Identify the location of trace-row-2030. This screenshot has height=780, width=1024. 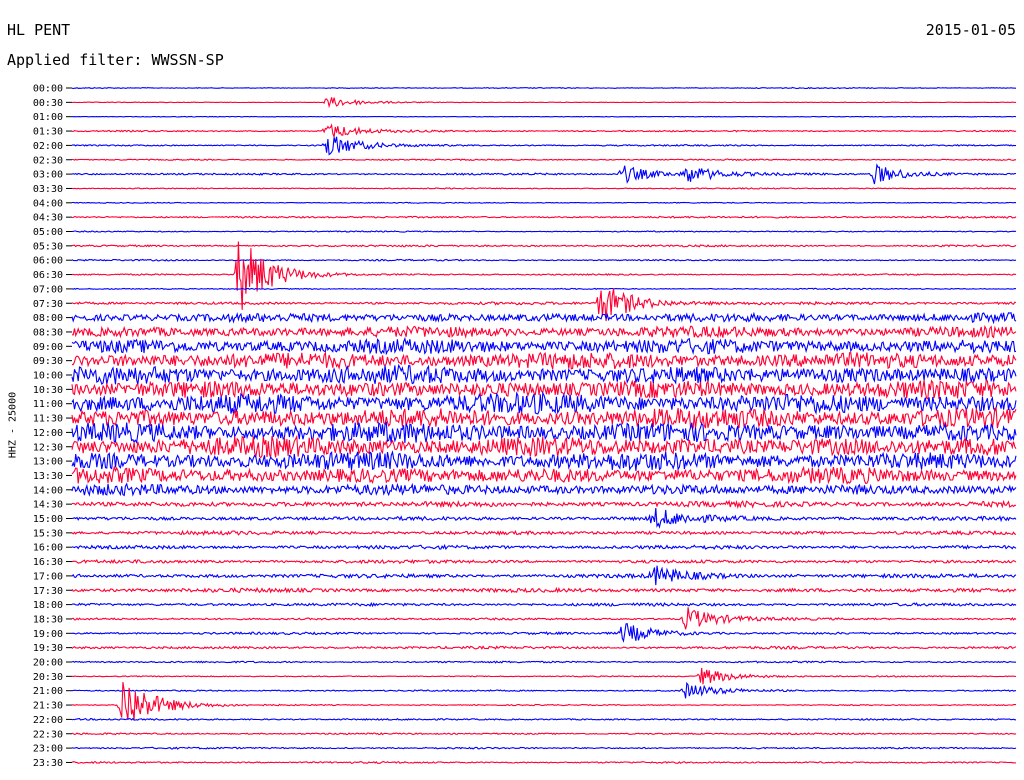
(544, 676).